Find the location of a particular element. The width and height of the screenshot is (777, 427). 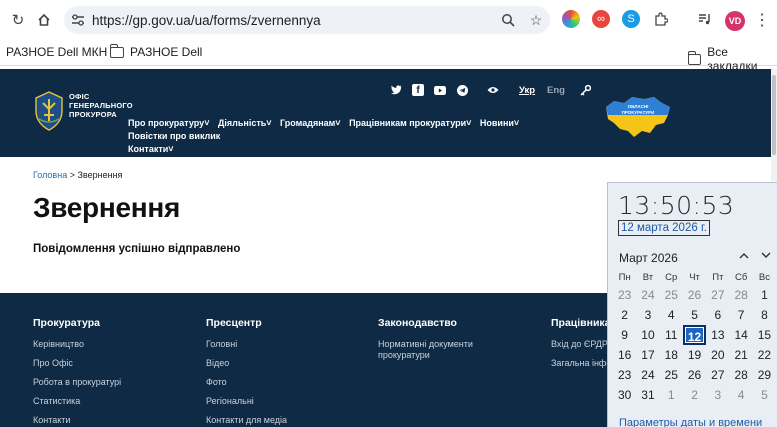

color-extension-icon is located at coordinates (571, 19).